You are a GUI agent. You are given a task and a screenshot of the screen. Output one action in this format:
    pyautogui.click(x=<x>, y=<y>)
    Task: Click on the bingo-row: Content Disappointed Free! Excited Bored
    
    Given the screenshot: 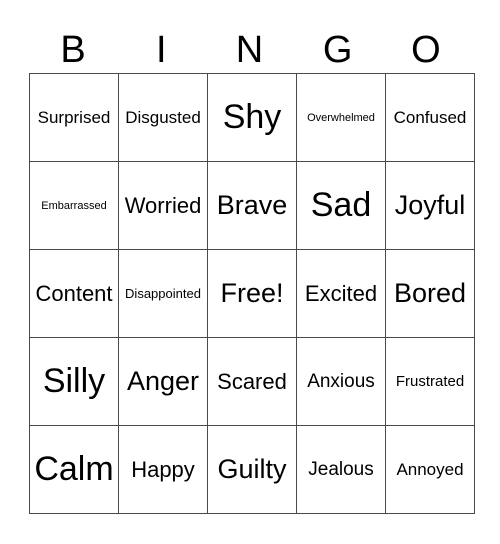 What is the action you would take?
    pyautogui.click(x=252, y=293)
    